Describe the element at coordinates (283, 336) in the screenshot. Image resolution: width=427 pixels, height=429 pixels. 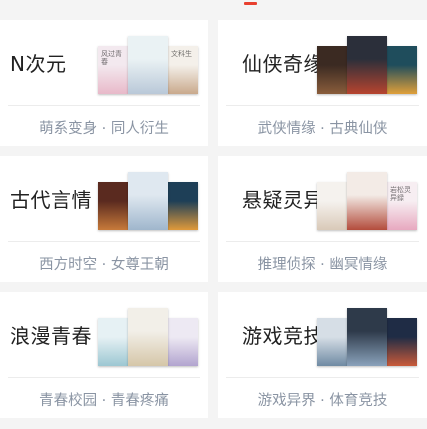
I see `category-name: 游戏竞技` at that location.